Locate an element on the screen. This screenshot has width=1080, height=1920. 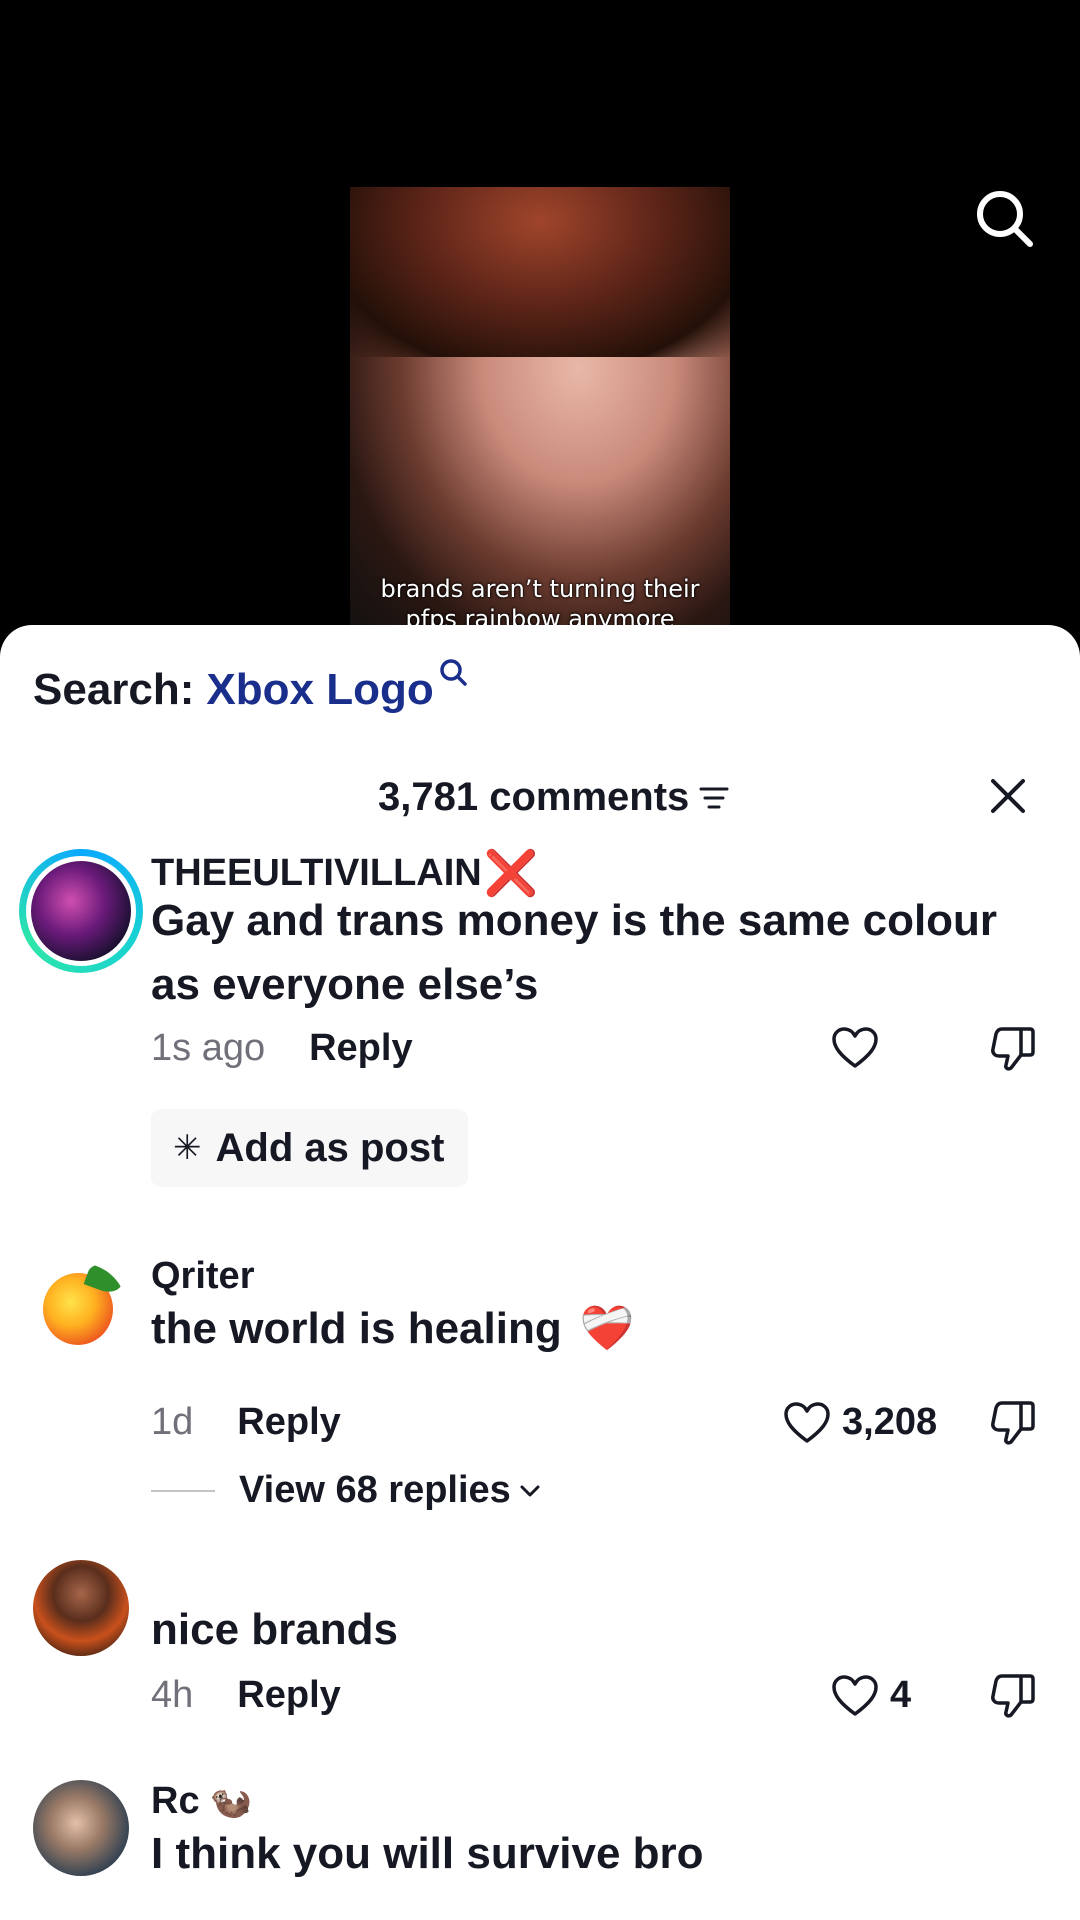
comment-meta: 1d Reply is located at coordinates (246, 1422).